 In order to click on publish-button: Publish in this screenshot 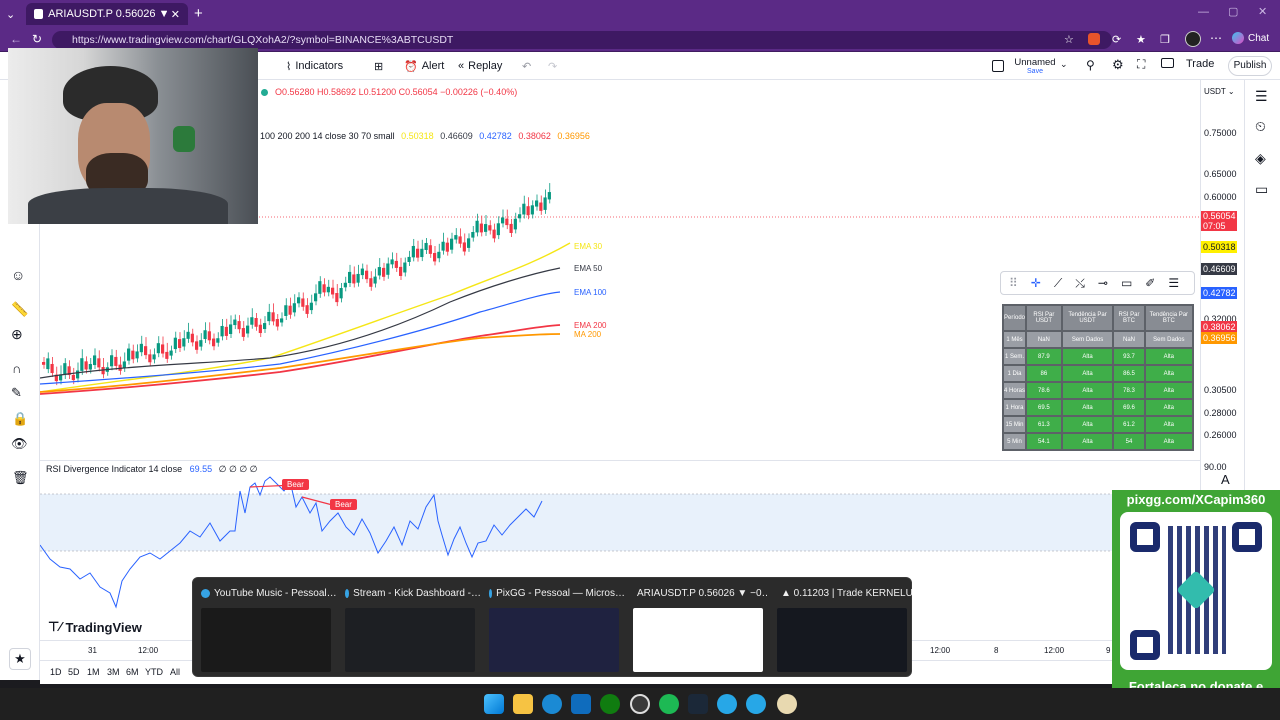, I will do `click(1250, 66)`.